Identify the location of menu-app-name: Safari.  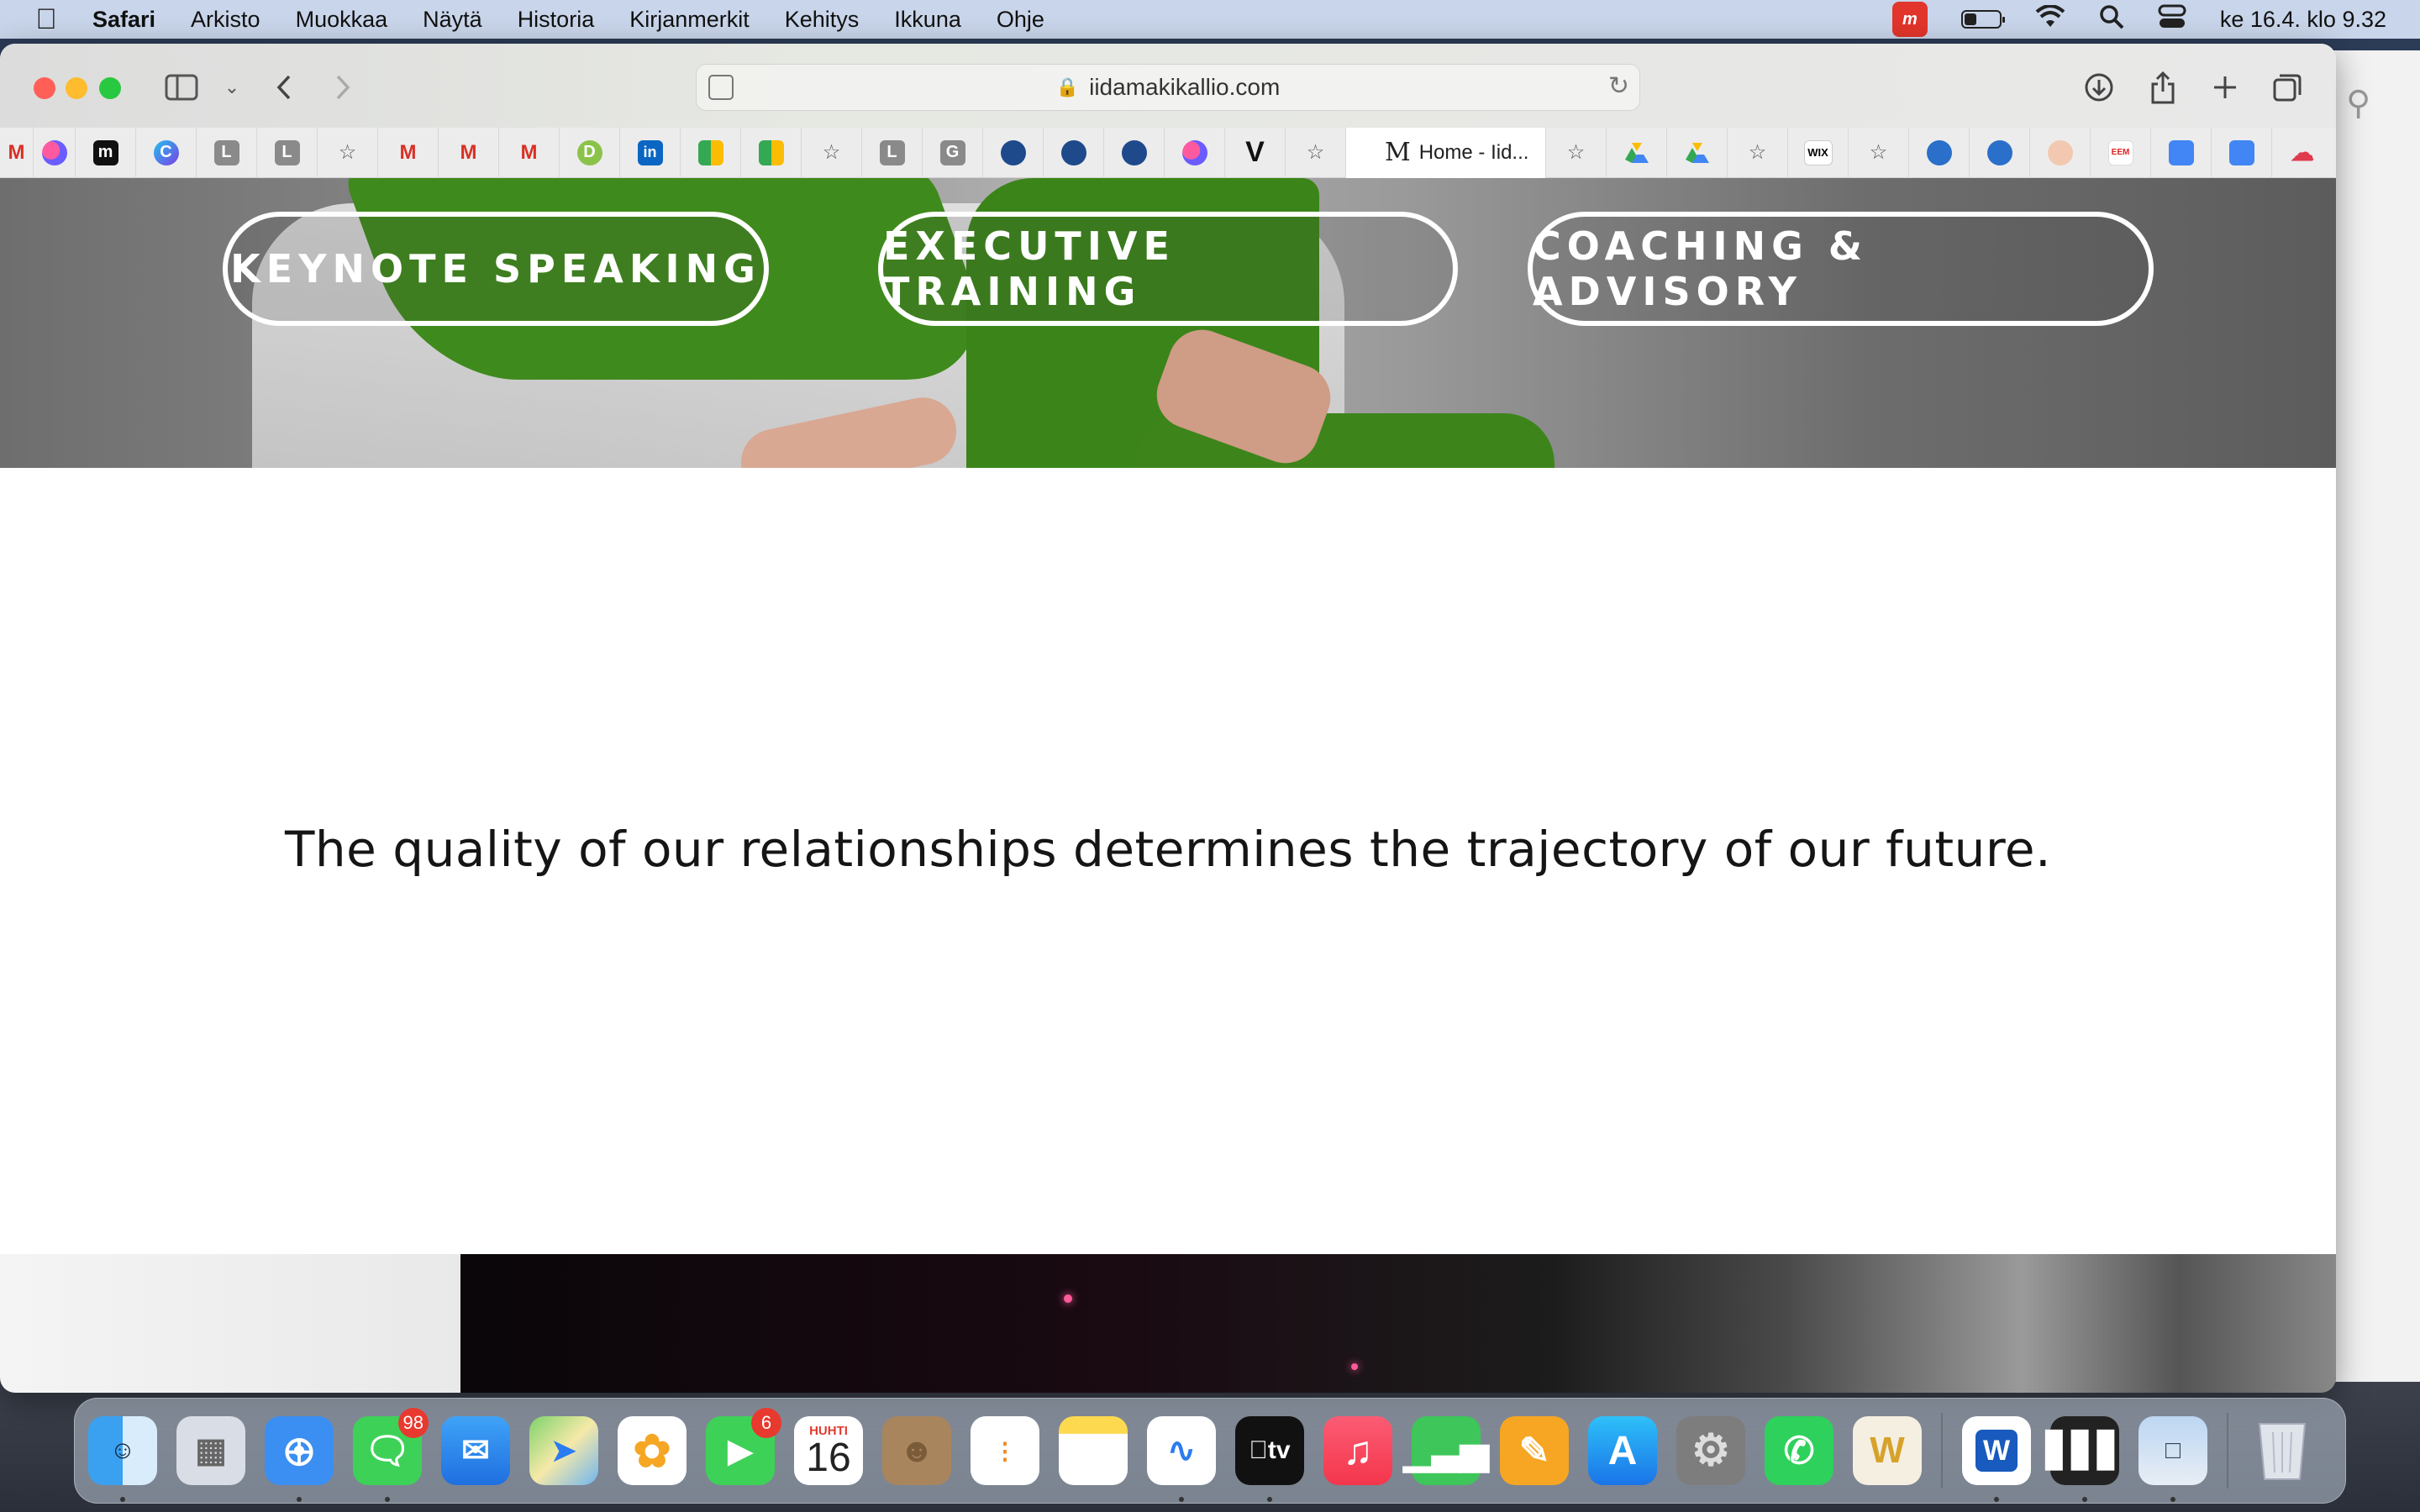
(124, 20).